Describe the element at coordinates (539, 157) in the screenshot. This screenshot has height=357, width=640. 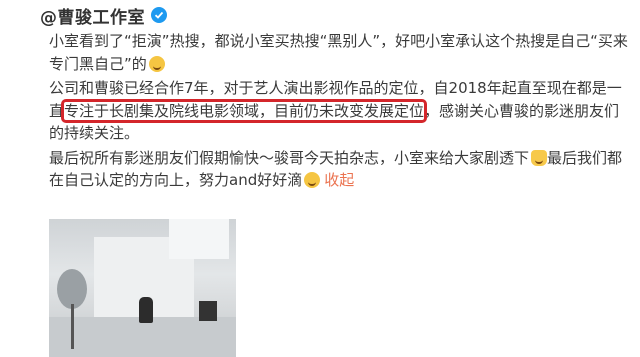
I see `hand-emoji-icon` at that location.